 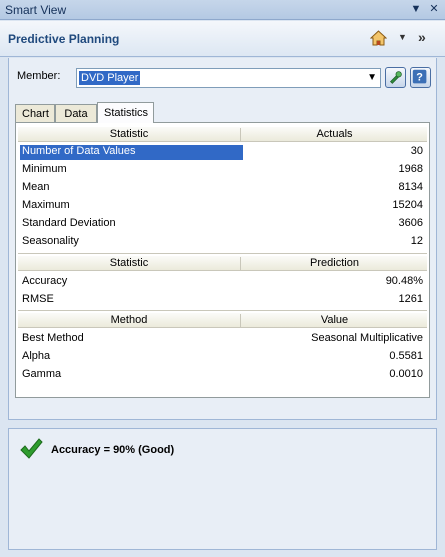 I want to click on tab-label: Chart, so click(x=35, y=114).